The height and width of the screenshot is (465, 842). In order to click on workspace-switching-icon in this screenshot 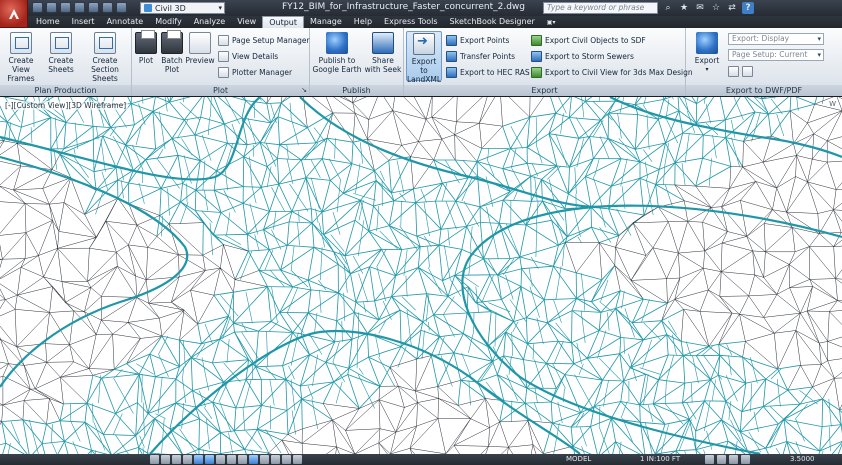, I will do `click(721, 459)`.